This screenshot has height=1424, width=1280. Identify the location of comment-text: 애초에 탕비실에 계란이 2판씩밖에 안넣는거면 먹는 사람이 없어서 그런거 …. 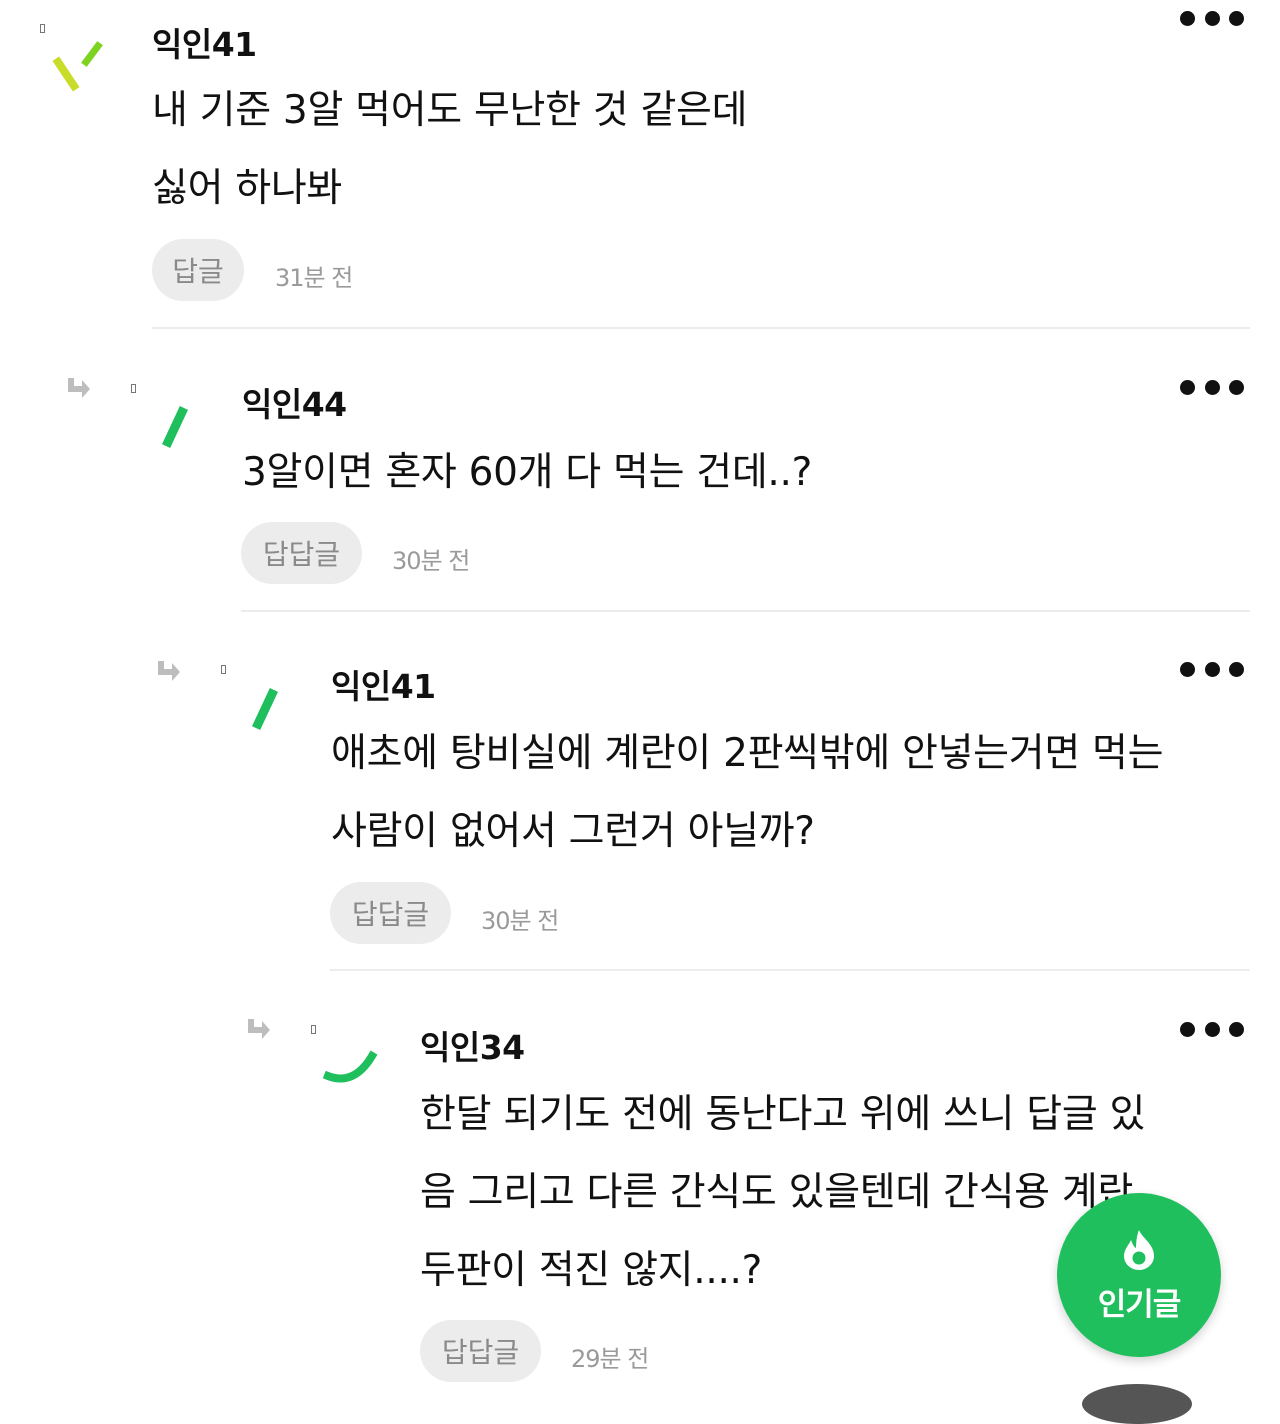
(747, 793).